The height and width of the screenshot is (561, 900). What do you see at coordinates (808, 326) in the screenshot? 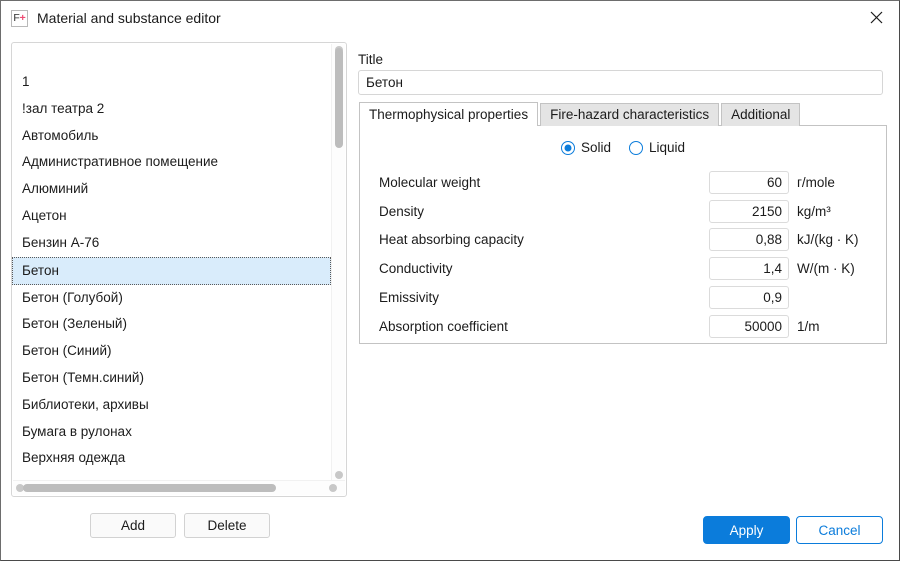
I see `property-unit: 1/m` at bounding box center [808, 326].